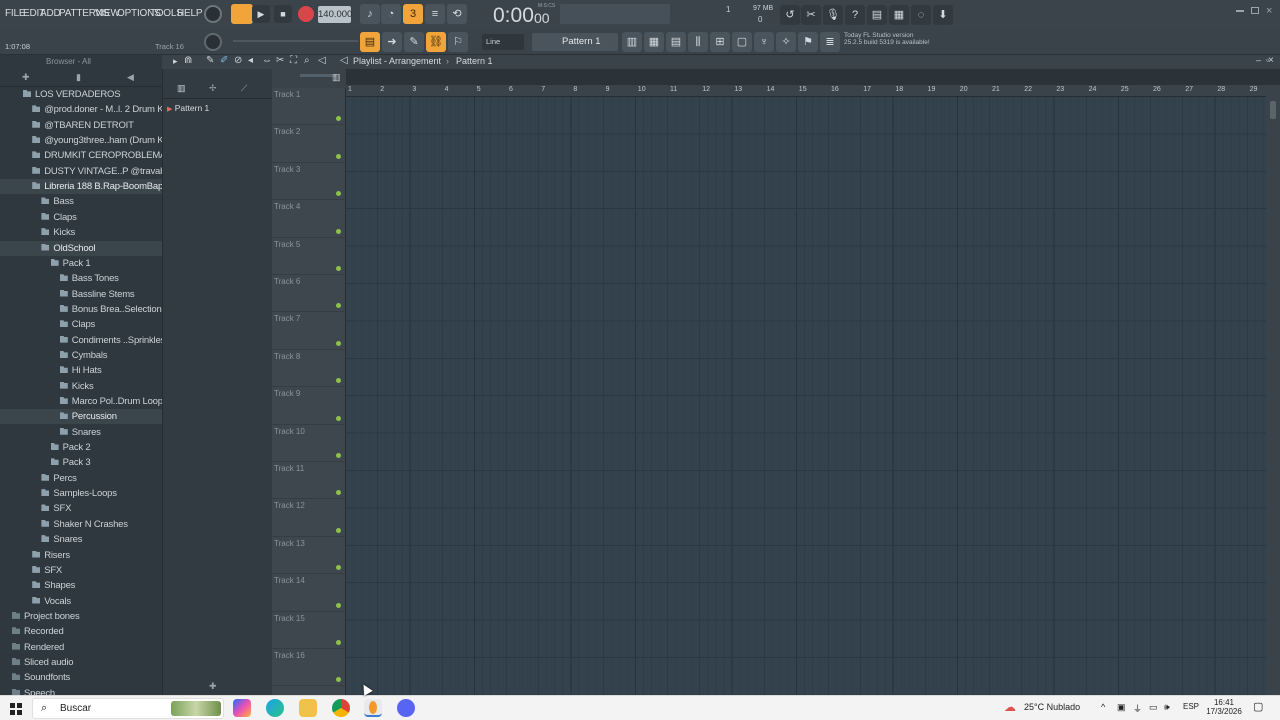 This screenshot has height=720, width=1280. What do you see at coordinates (811, 15) in the screenshot?
I see `cut-icon: ✂` at bounding box center [811, 15].